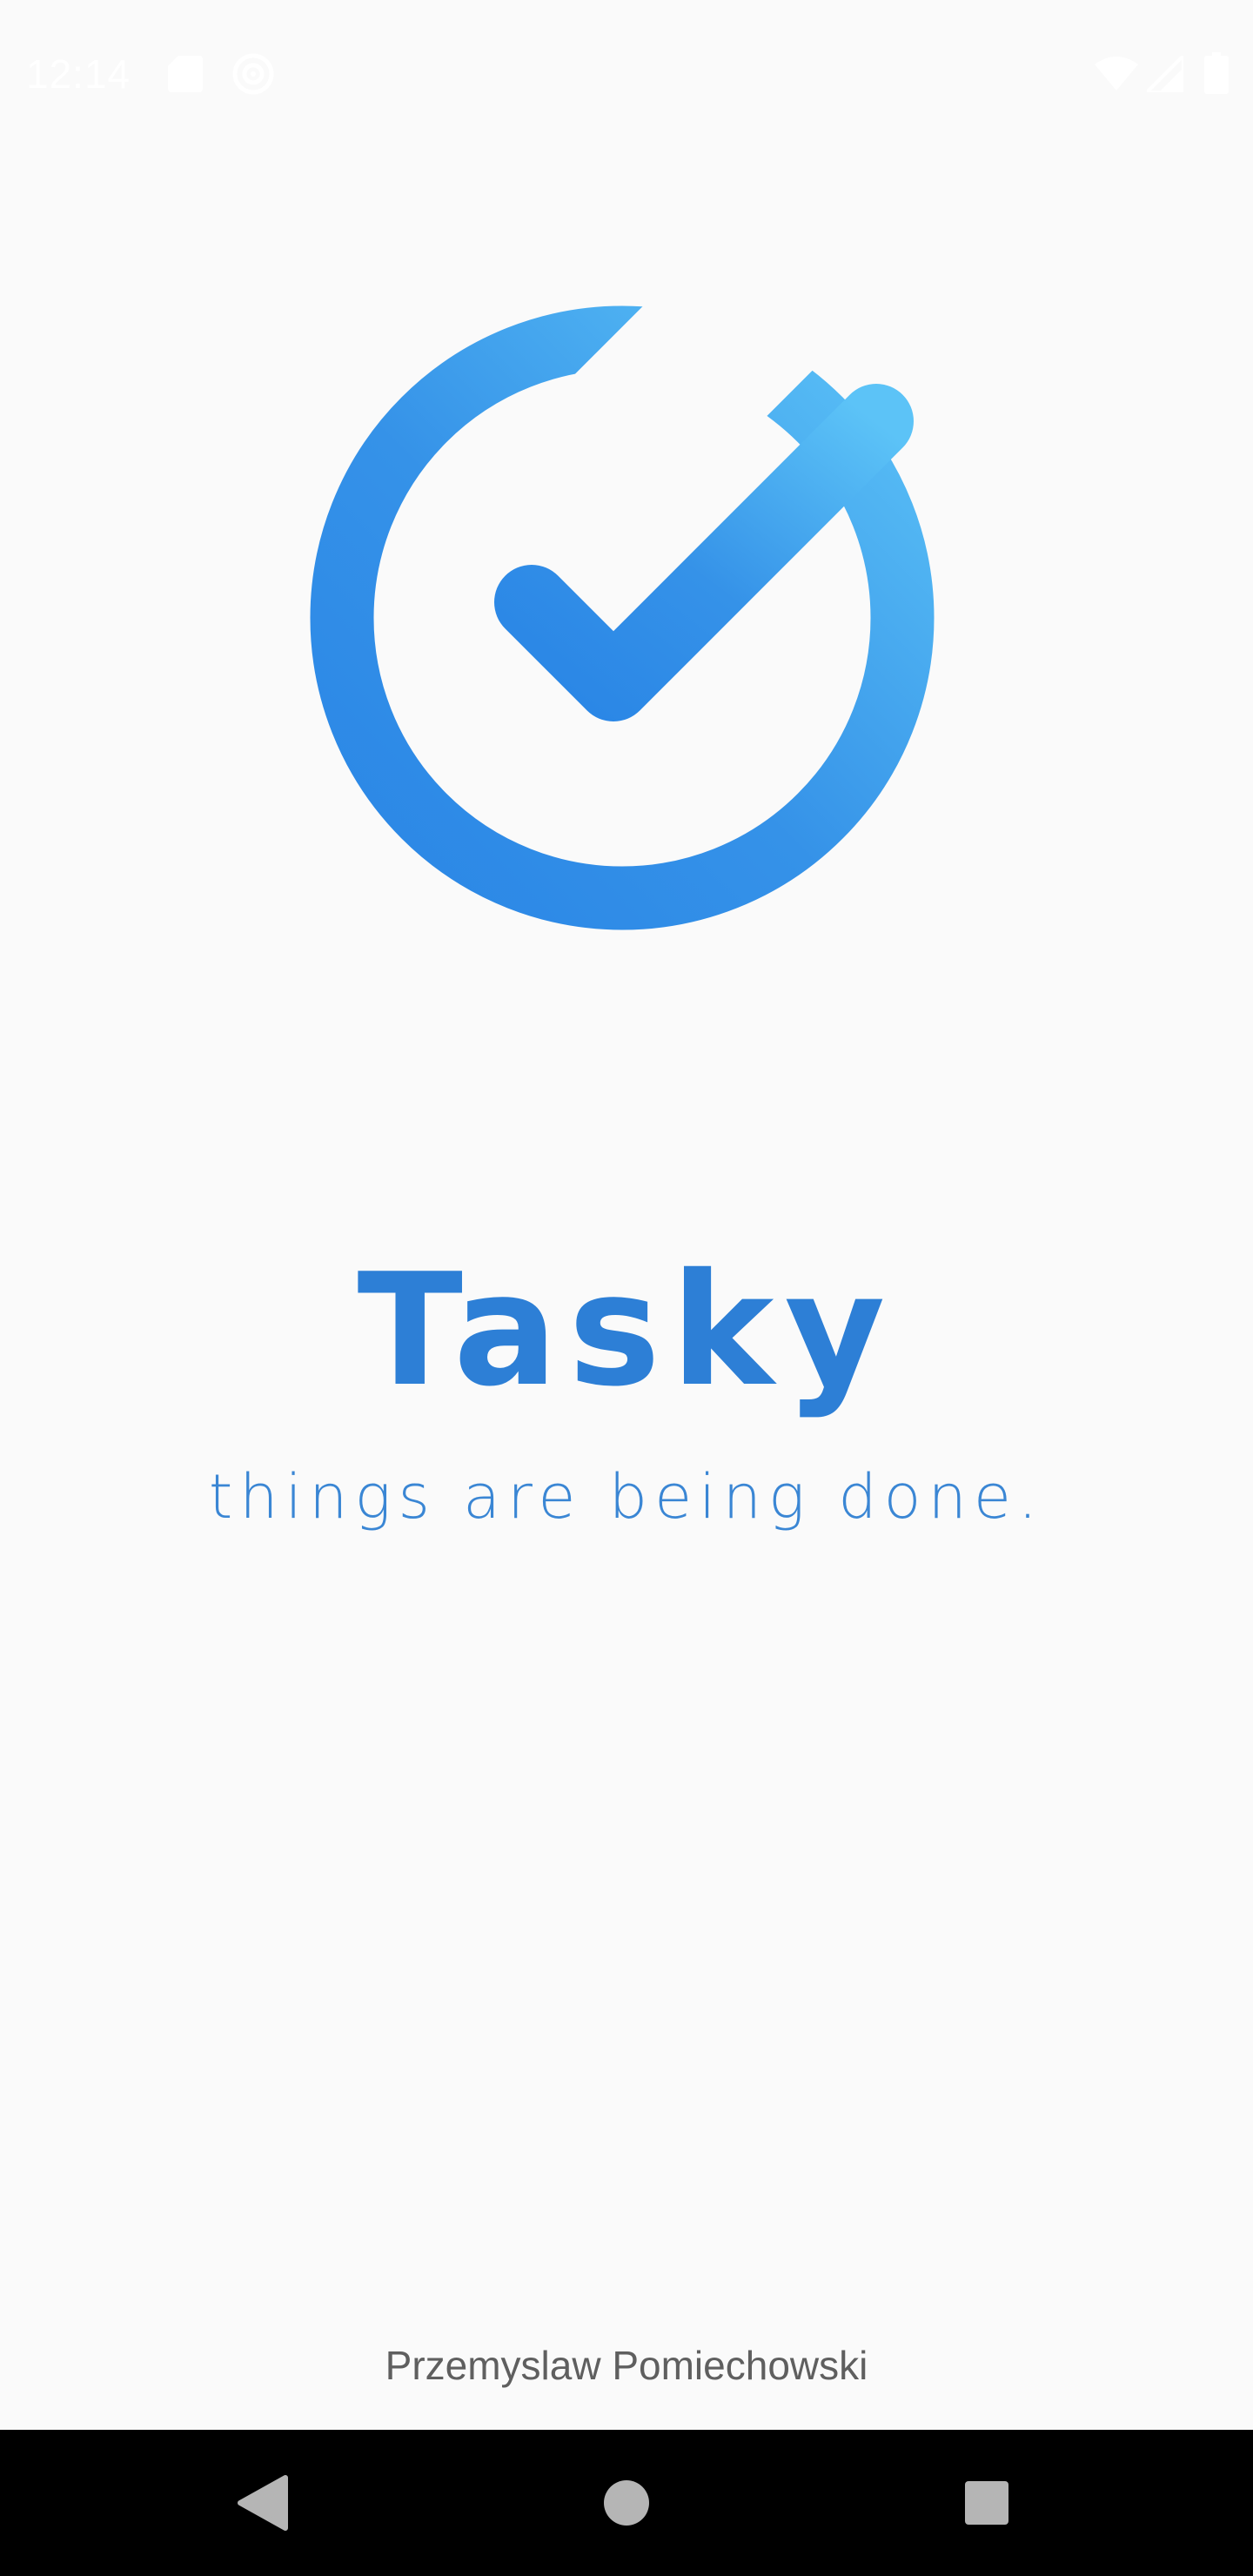 The image size is (1253, 2576). I want to click on recents-icon, so click(986, 2503).